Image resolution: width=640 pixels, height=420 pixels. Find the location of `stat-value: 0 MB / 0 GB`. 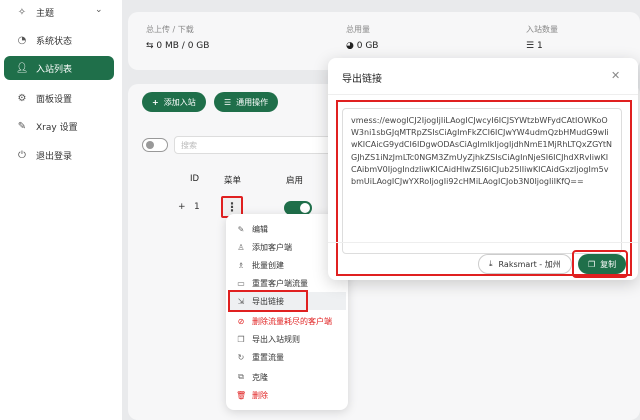

stat-value: 0 MB / 0 GB is located at coordinates (183, 46).